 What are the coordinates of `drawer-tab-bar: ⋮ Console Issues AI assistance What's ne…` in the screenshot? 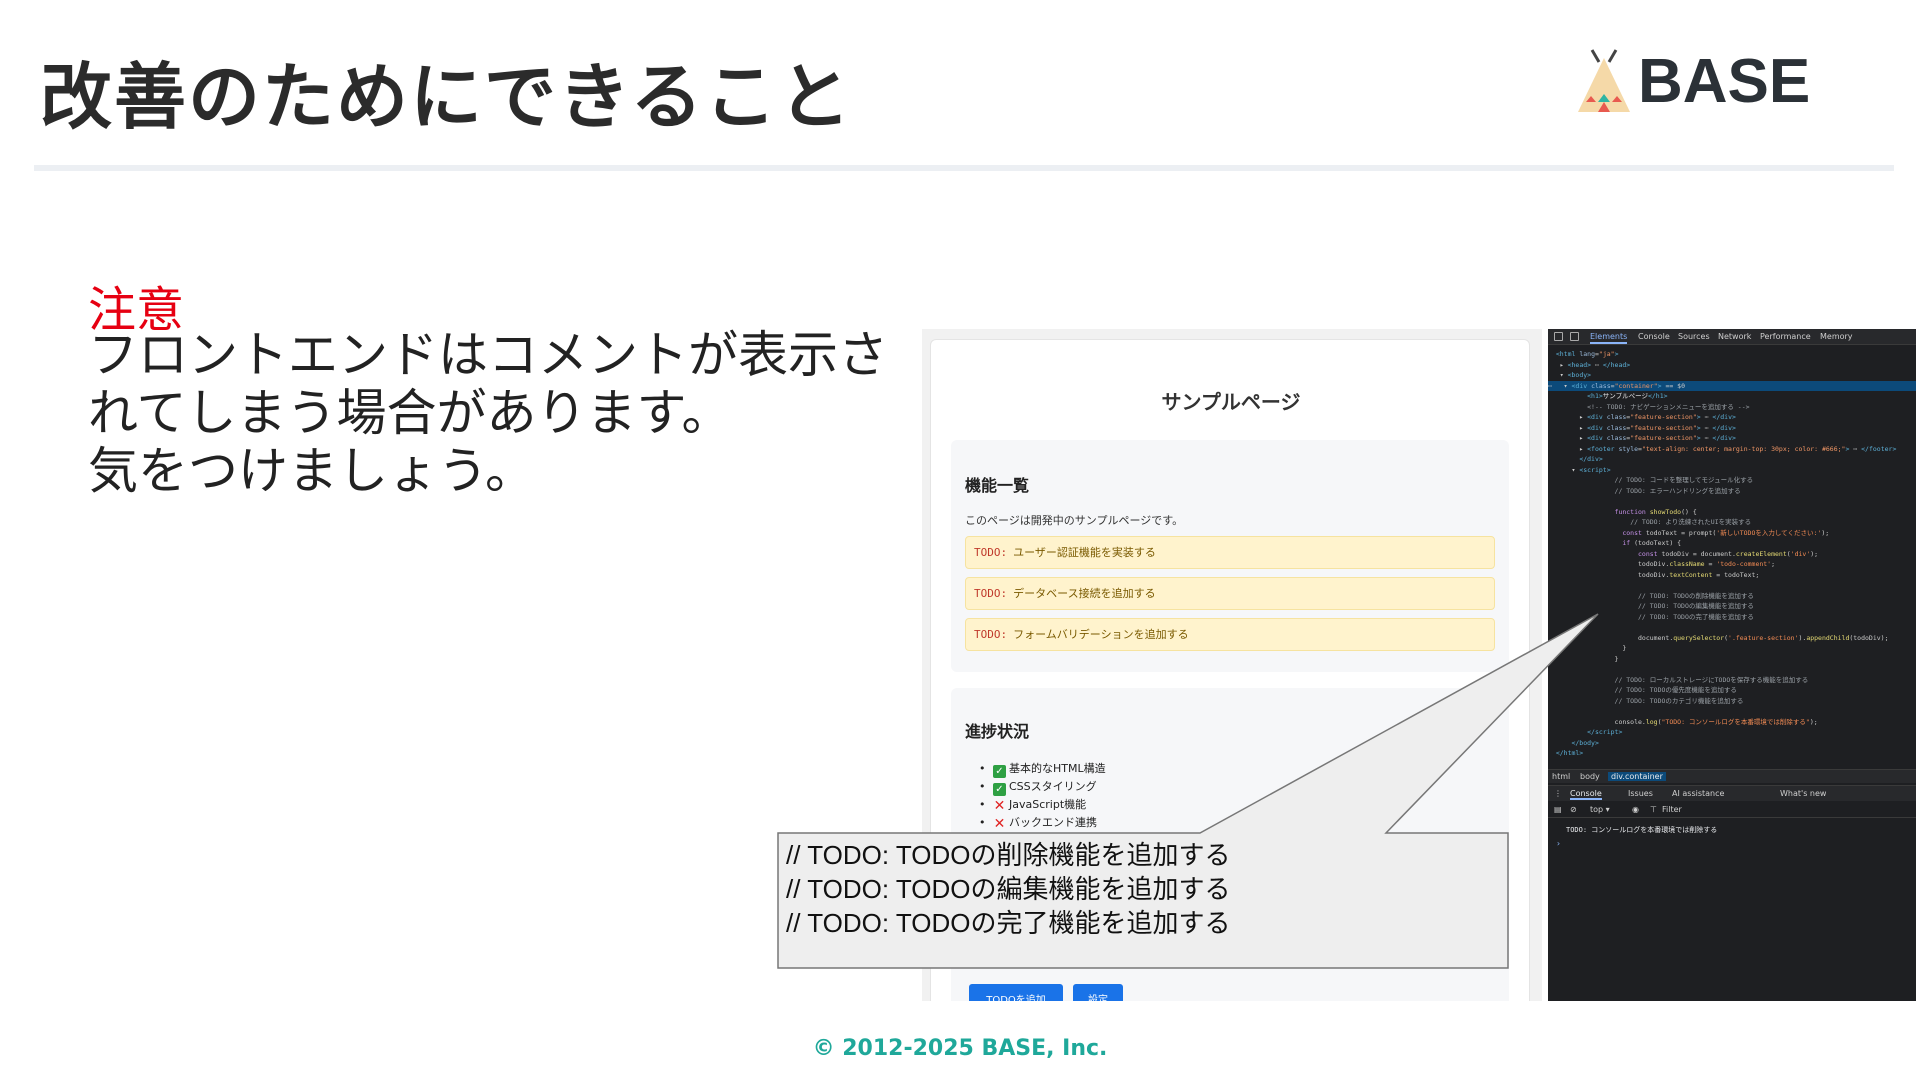 It's located at (1732, 793).